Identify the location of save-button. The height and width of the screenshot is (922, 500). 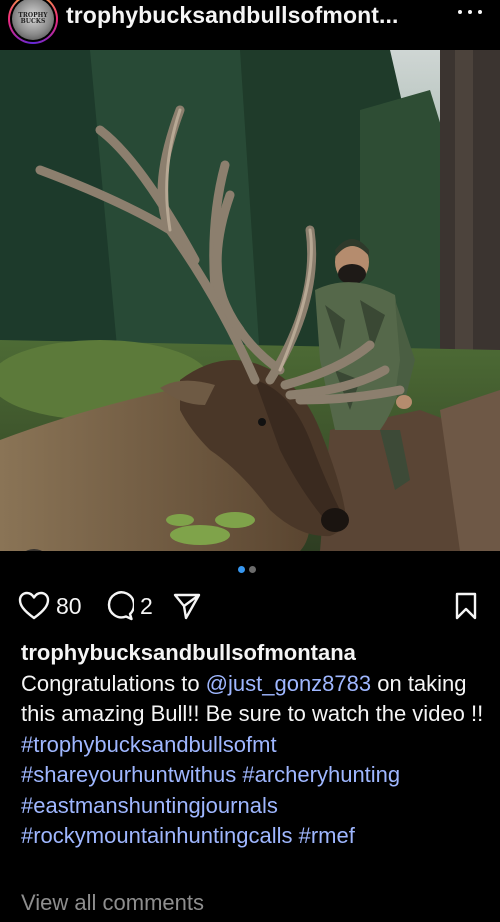
(466, 606).